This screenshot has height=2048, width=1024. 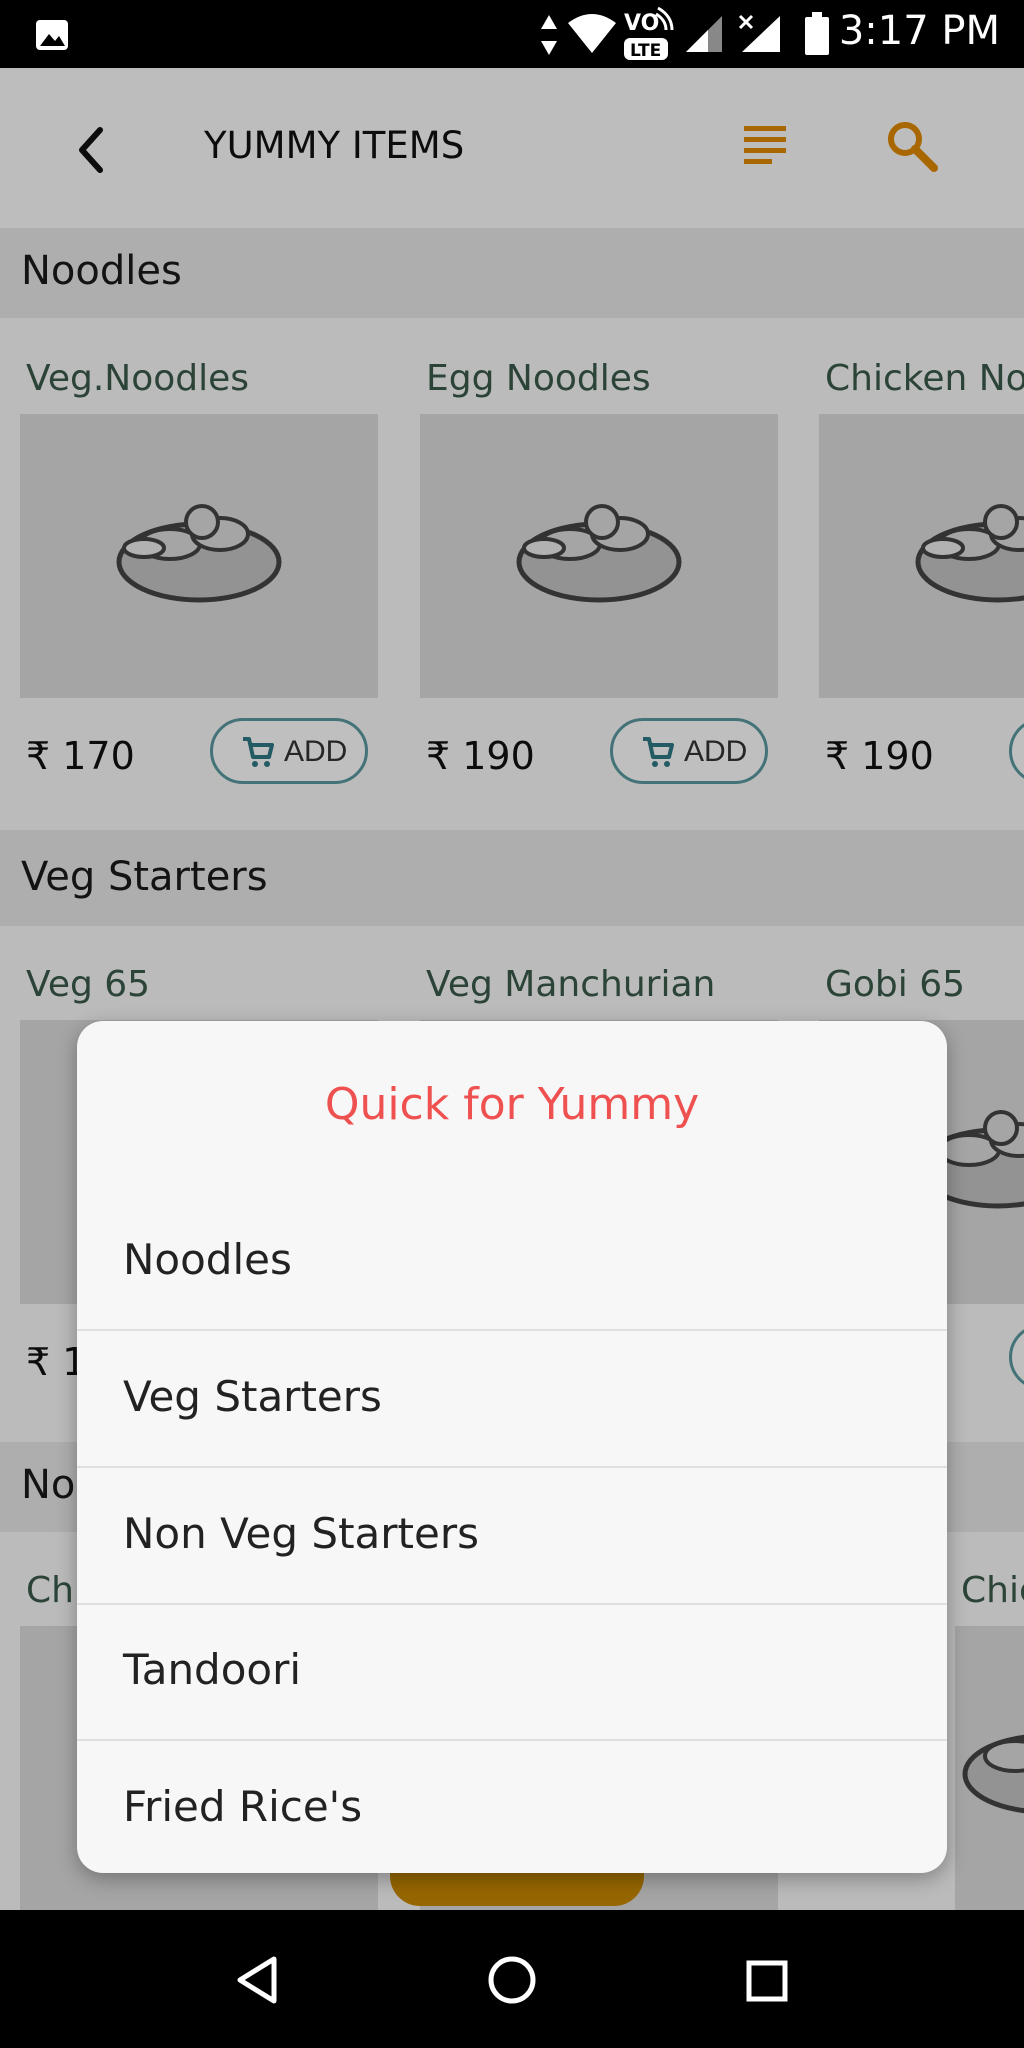 I want to click on system-nav-bar, so click(x=512, y=1979).